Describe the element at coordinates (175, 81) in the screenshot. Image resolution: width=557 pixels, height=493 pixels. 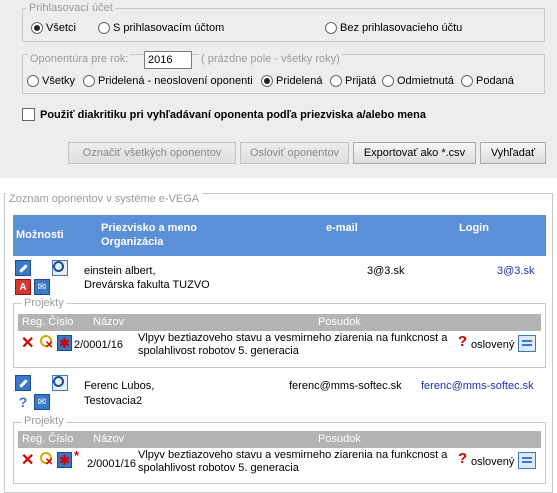
I see `radio-label: Pridelená - neoslovení oponenti` at that location.